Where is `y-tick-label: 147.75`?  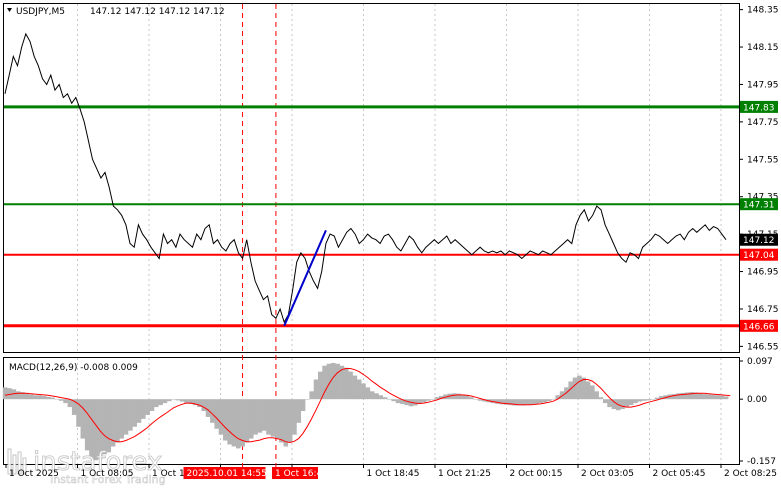 y-tick-label: 147.75 is located at coordinates (763, 123).